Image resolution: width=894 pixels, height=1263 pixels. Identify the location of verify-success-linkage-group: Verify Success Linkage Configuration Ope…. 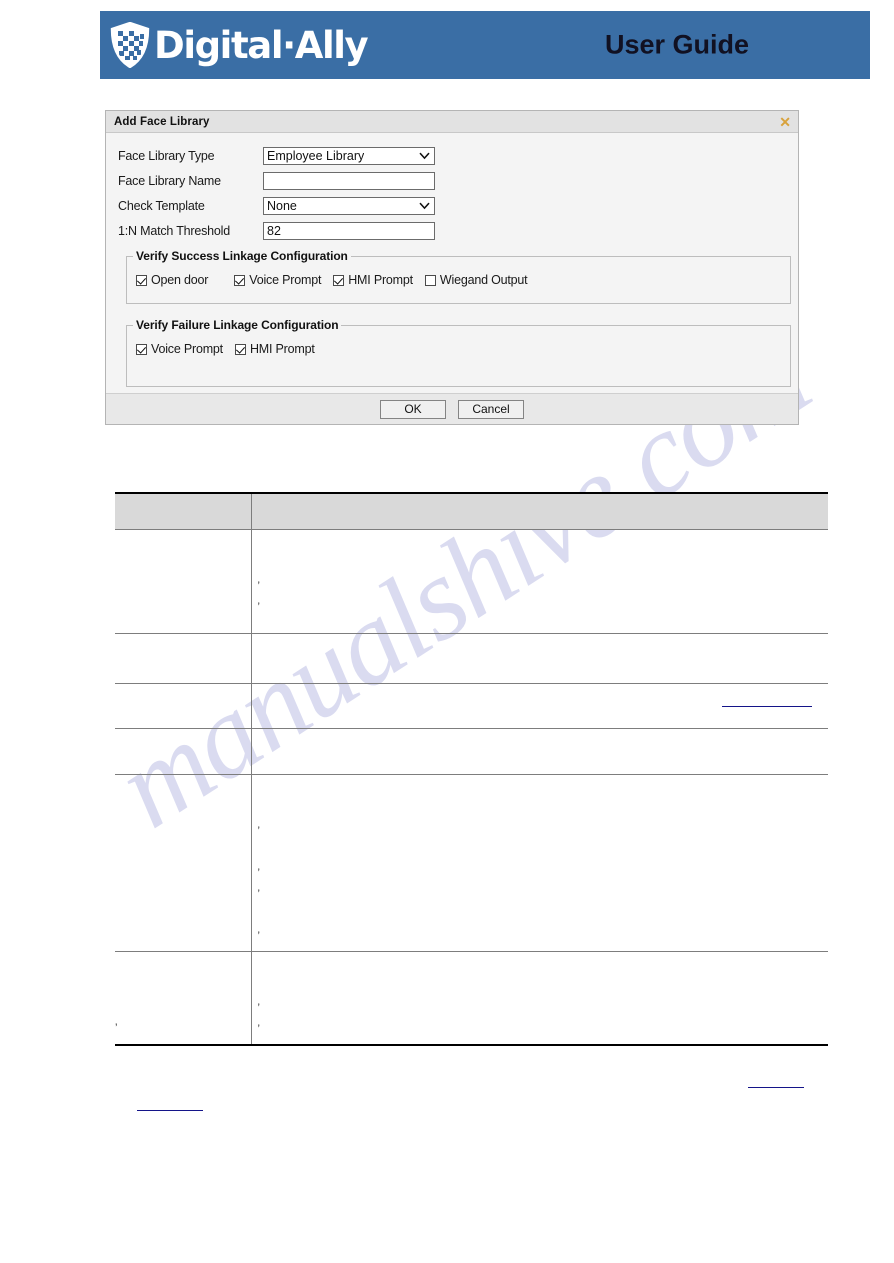
(458, 276).